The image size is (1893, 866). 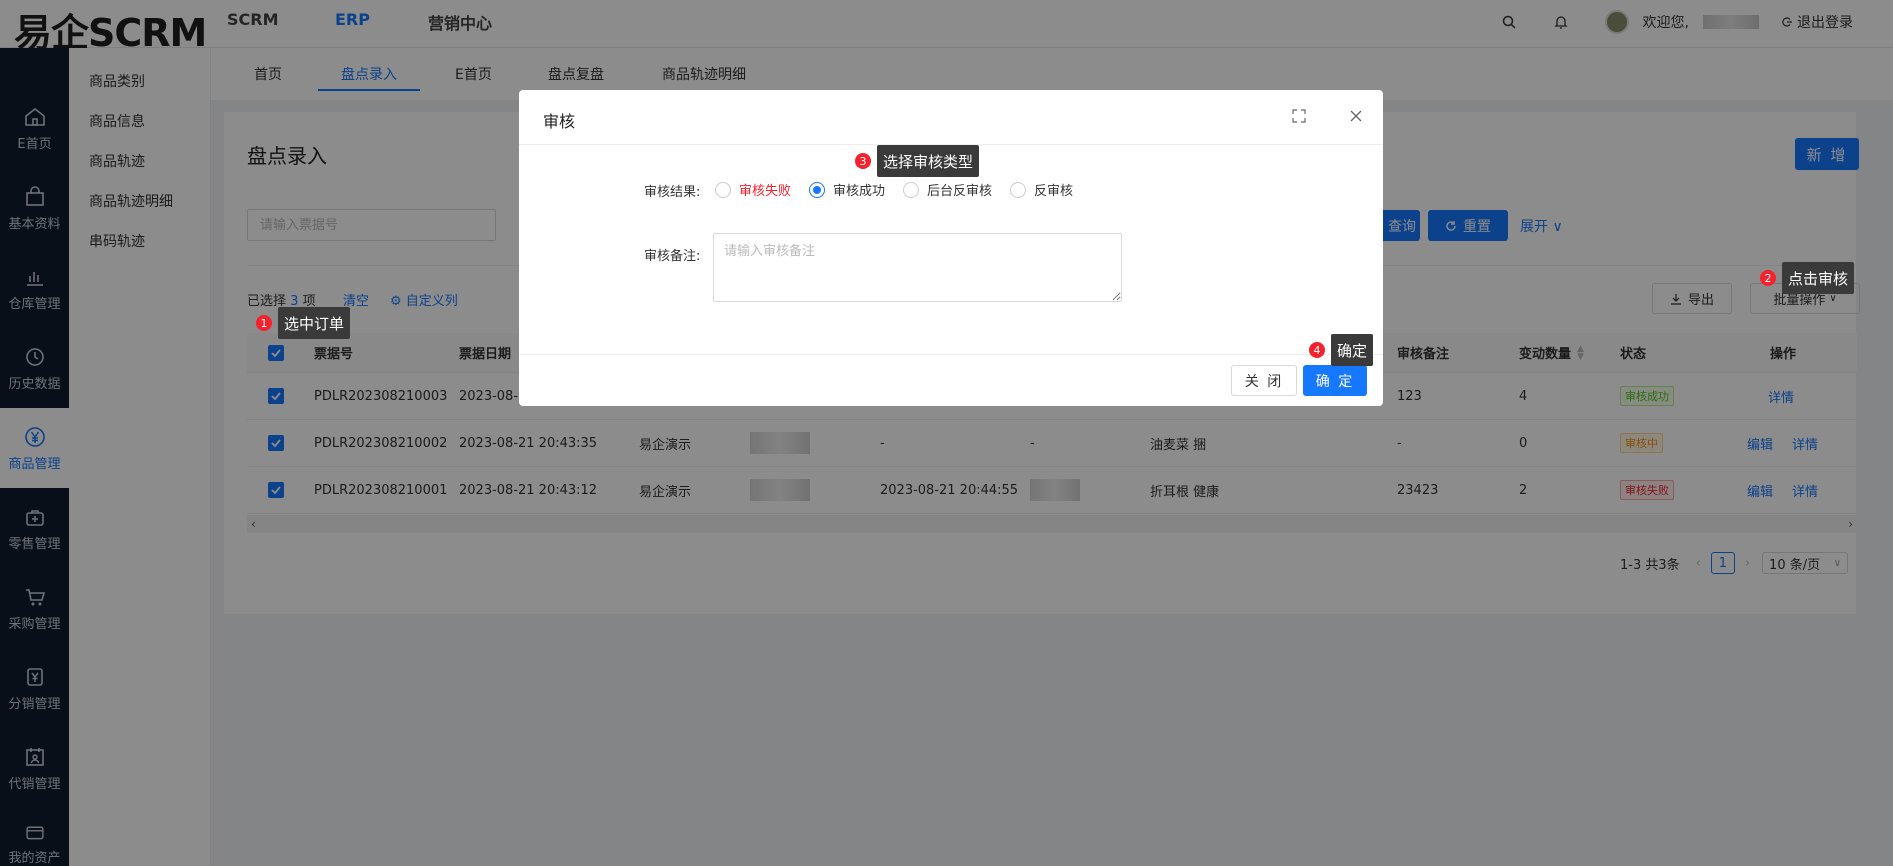 I want to click on remark-label: 审核备注:, so click(x=672, y=256).